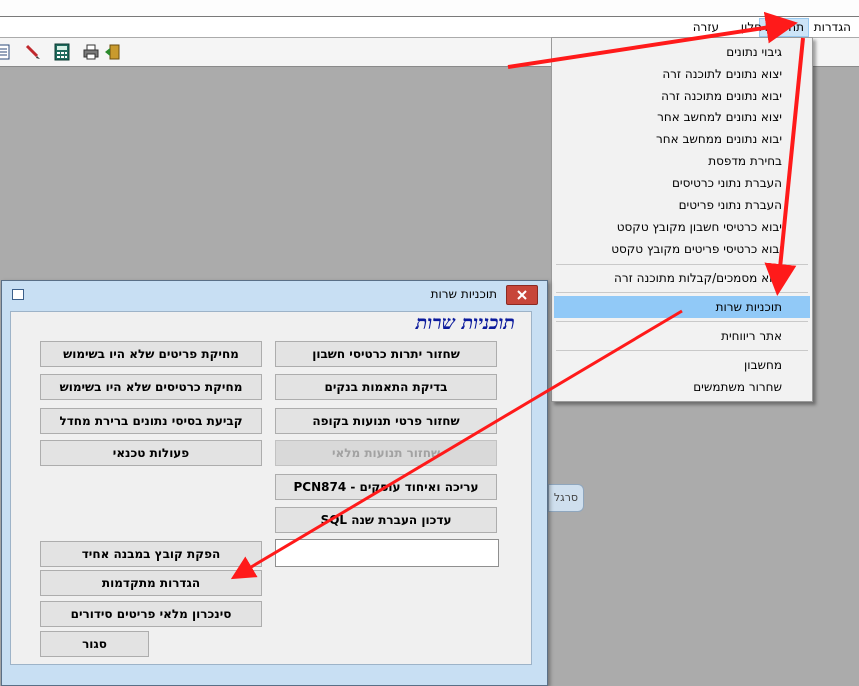 The image size is (859, 686). I want to click on menu-item-transfer-items: העברת נתוני פריטים, so click(672, 205).